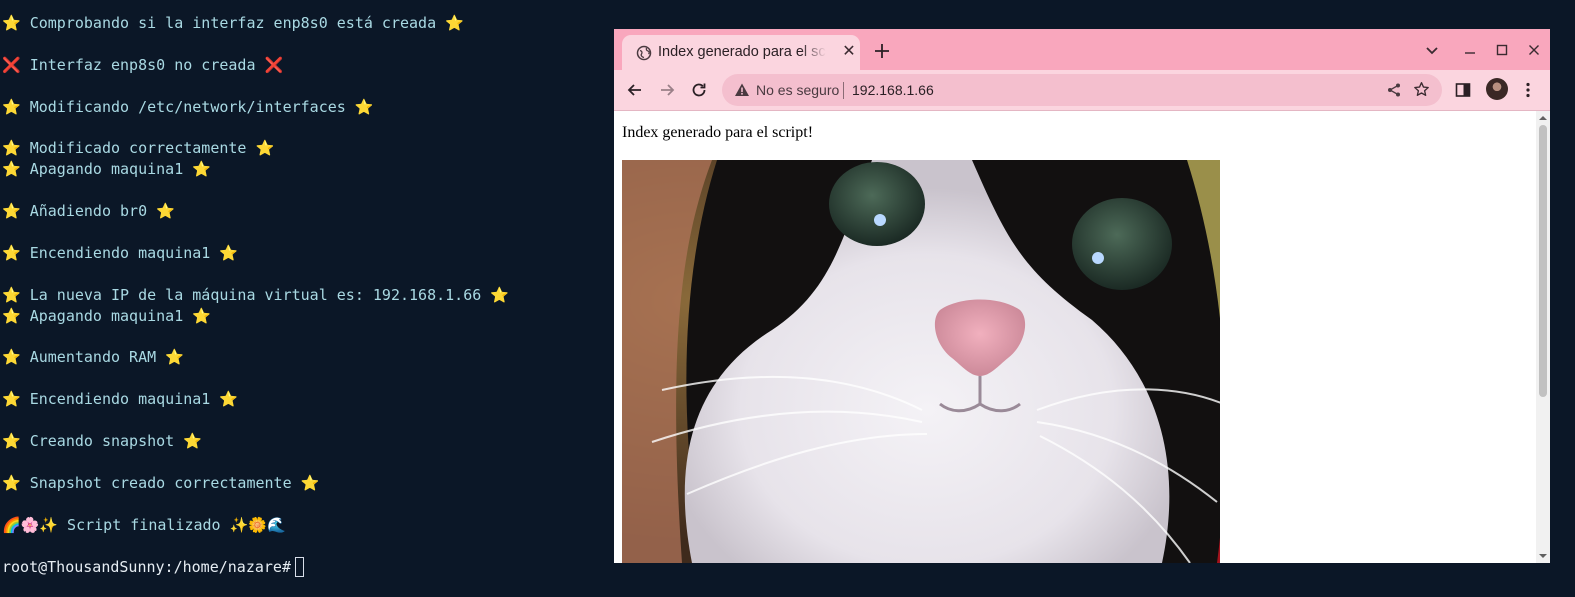  Describe the element at coordinates (1528, 90) in the screenshot. I see `menu-kebab-icon` at that location.